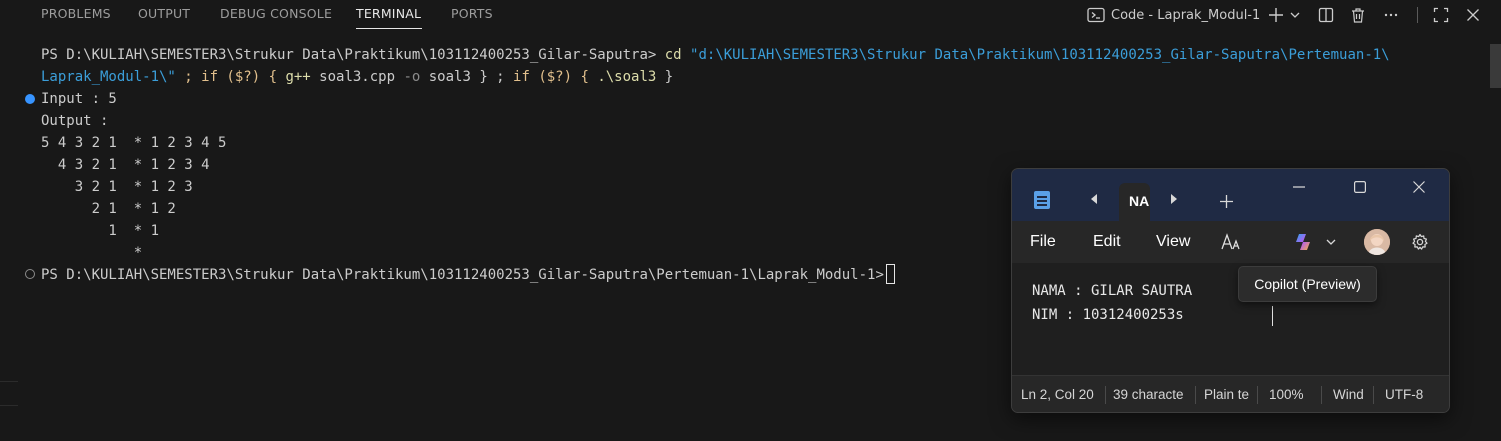 The image size is (1501, 441). What do you see at coordinates (1326, 15) in the screenshot?
I see `split-icon` at bounding box center [1326, 15].